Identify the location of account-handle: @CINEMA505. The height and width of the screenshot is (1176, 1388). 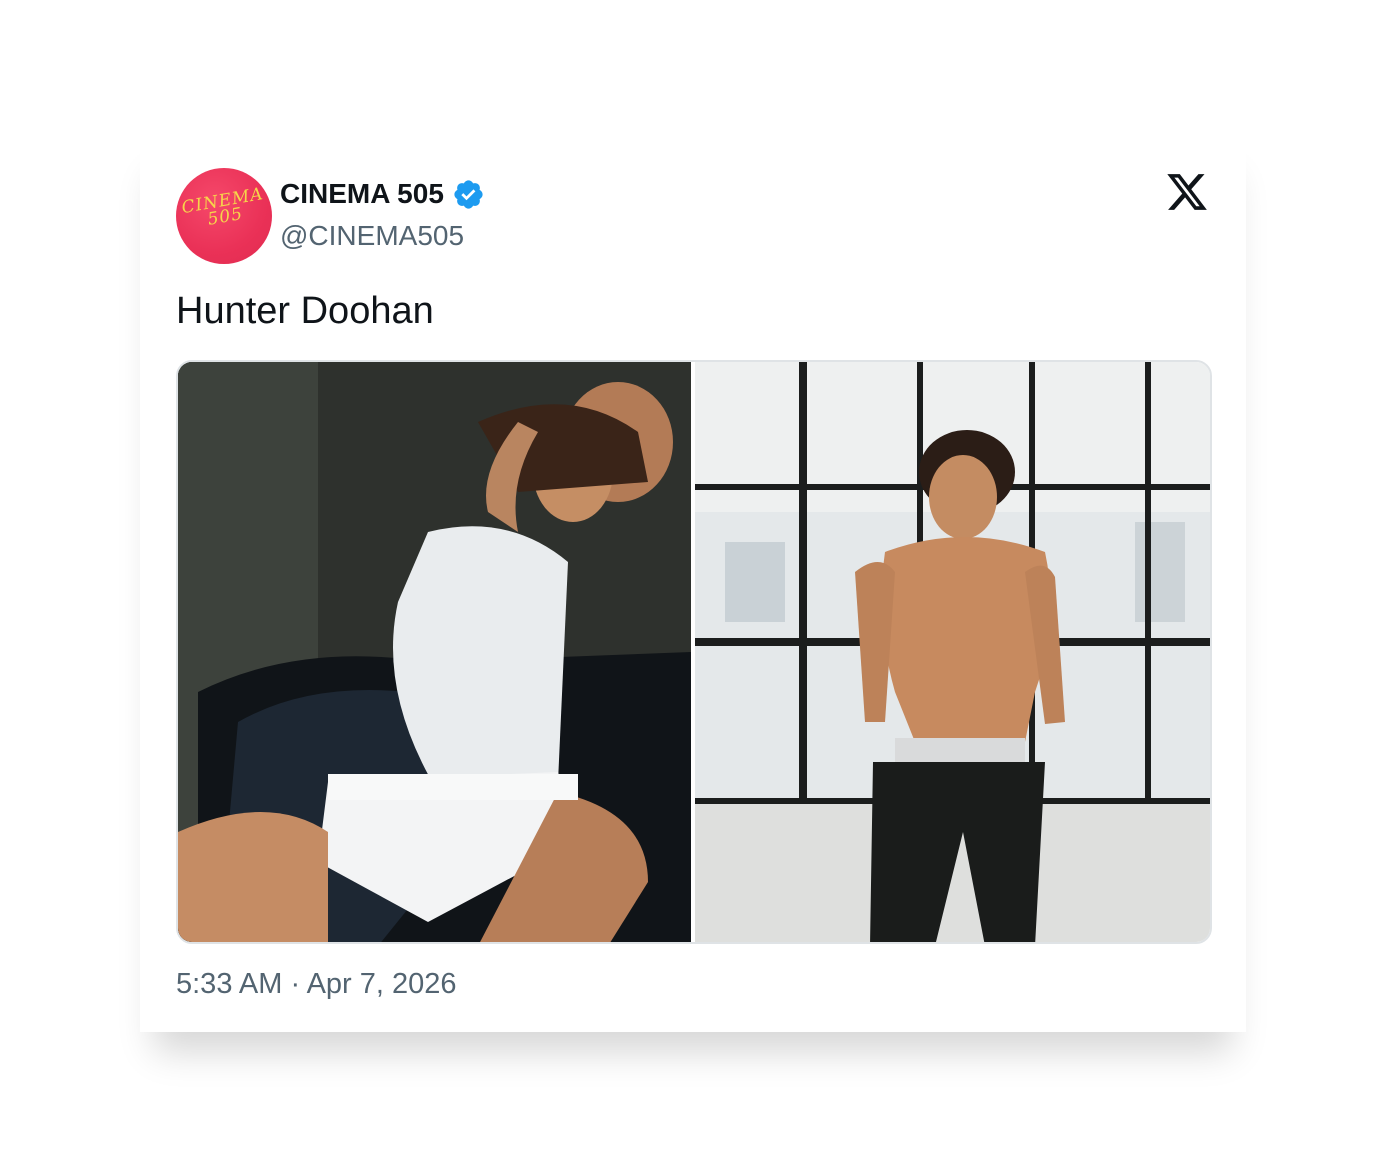
(372, 236).